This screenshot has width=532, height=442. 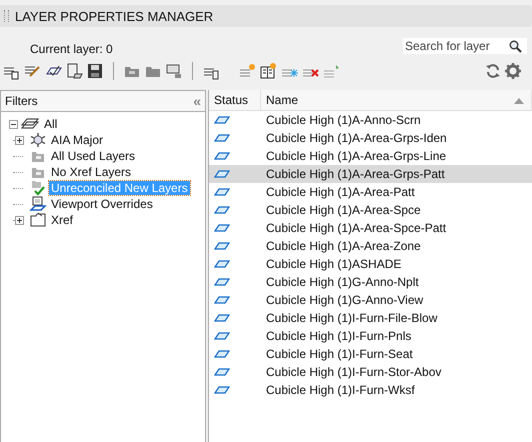 I want to click on layer-name: Cubicle High (1)G-Anno-Nplt, so click(x=342, y=282).